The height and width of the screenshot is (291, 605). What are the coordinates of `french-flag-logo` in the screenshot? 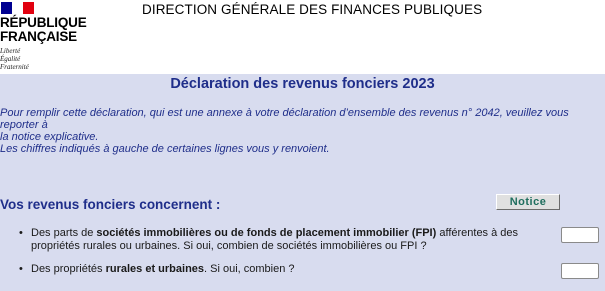 It's located at (17, 8).